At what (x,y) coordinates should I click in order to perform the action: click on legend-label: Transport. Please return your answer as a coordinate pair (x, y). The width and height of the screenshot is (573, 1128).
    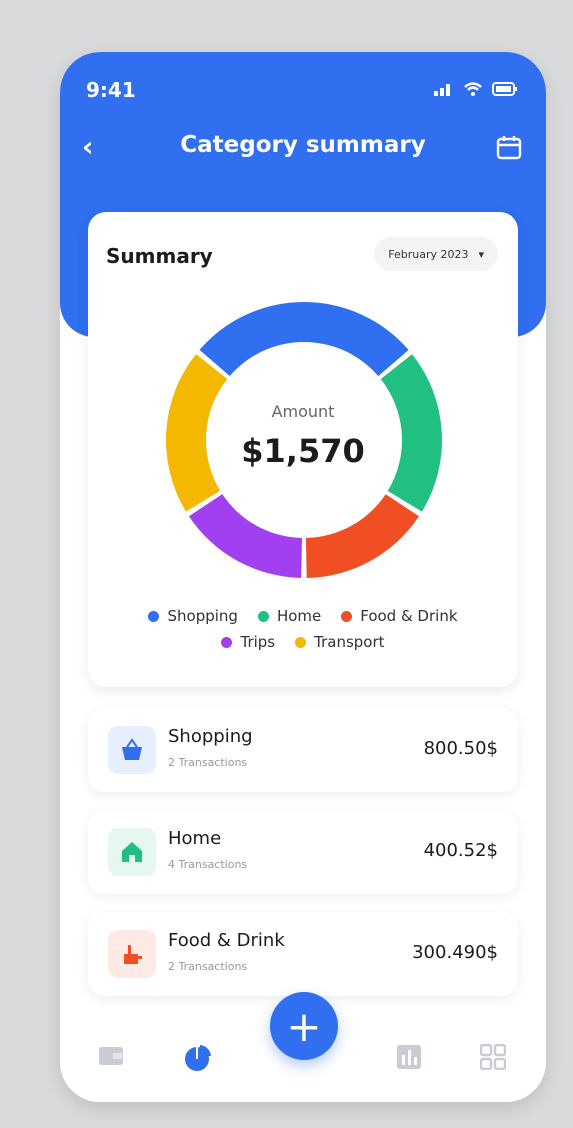
    Looking at the image, I should click on (349, 642).